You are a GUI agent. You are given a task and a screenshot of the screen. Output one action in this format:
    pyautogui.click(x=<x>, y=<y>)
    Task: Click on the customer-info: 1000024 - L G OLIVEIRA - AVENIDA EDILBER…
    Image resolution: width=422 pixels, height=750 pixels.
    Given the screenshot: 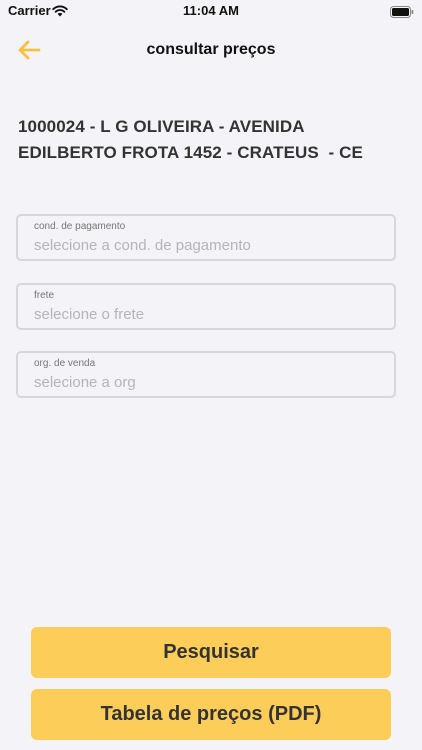 What is the action you would take?
    pyautogui.click(x=213, y=140)
    